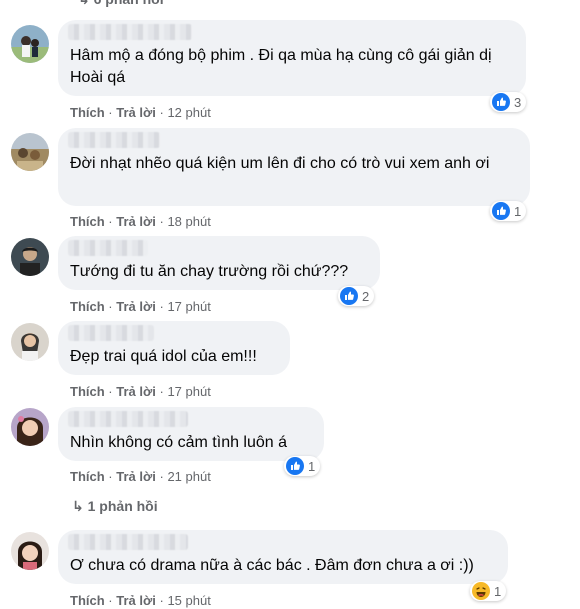  Describe the element at coordinates (188, 476) in the screenshot. I see `comment-time: 21 phút` at that location.